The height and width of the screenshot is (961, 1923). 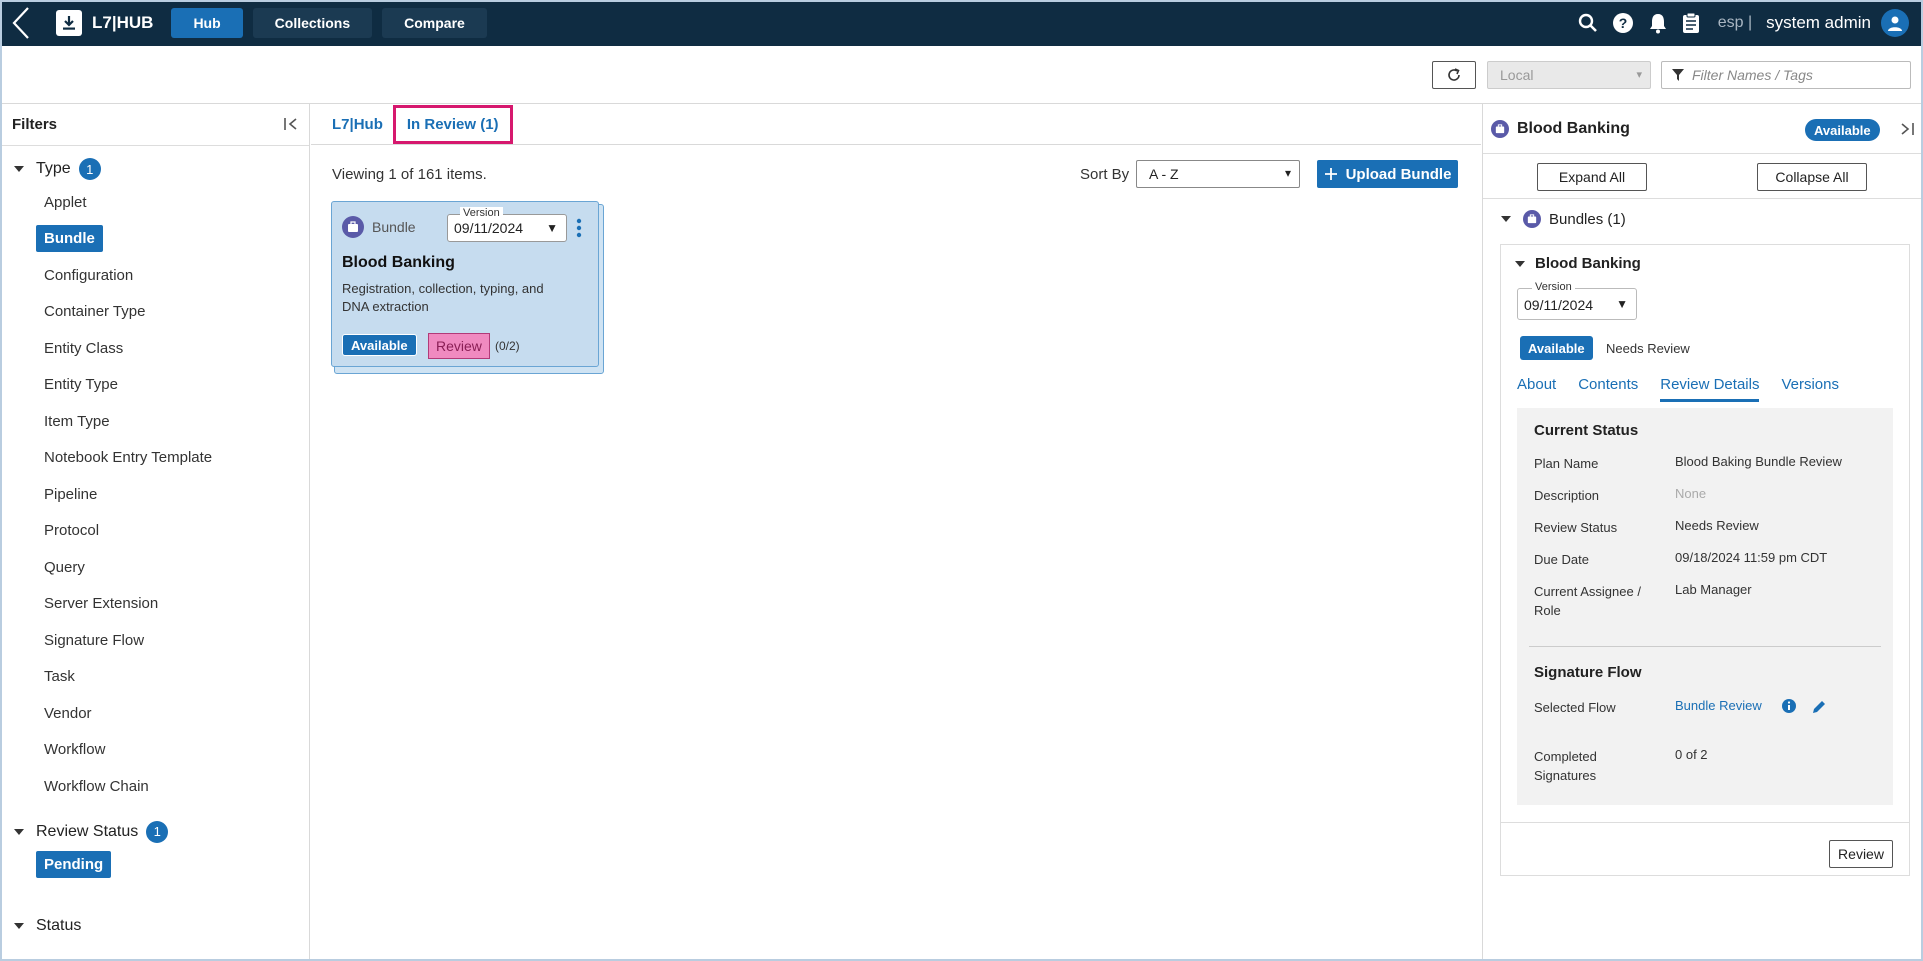 I want to click on refresh-icon, so click(x=1454, y=74).